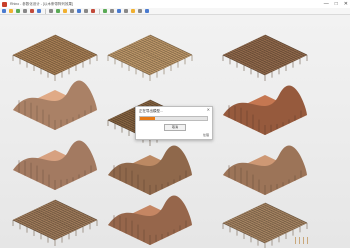 Image resolution: width=350 pixels, height=248 pixels. I want to click on app-logo-icon, so click(4, 4).